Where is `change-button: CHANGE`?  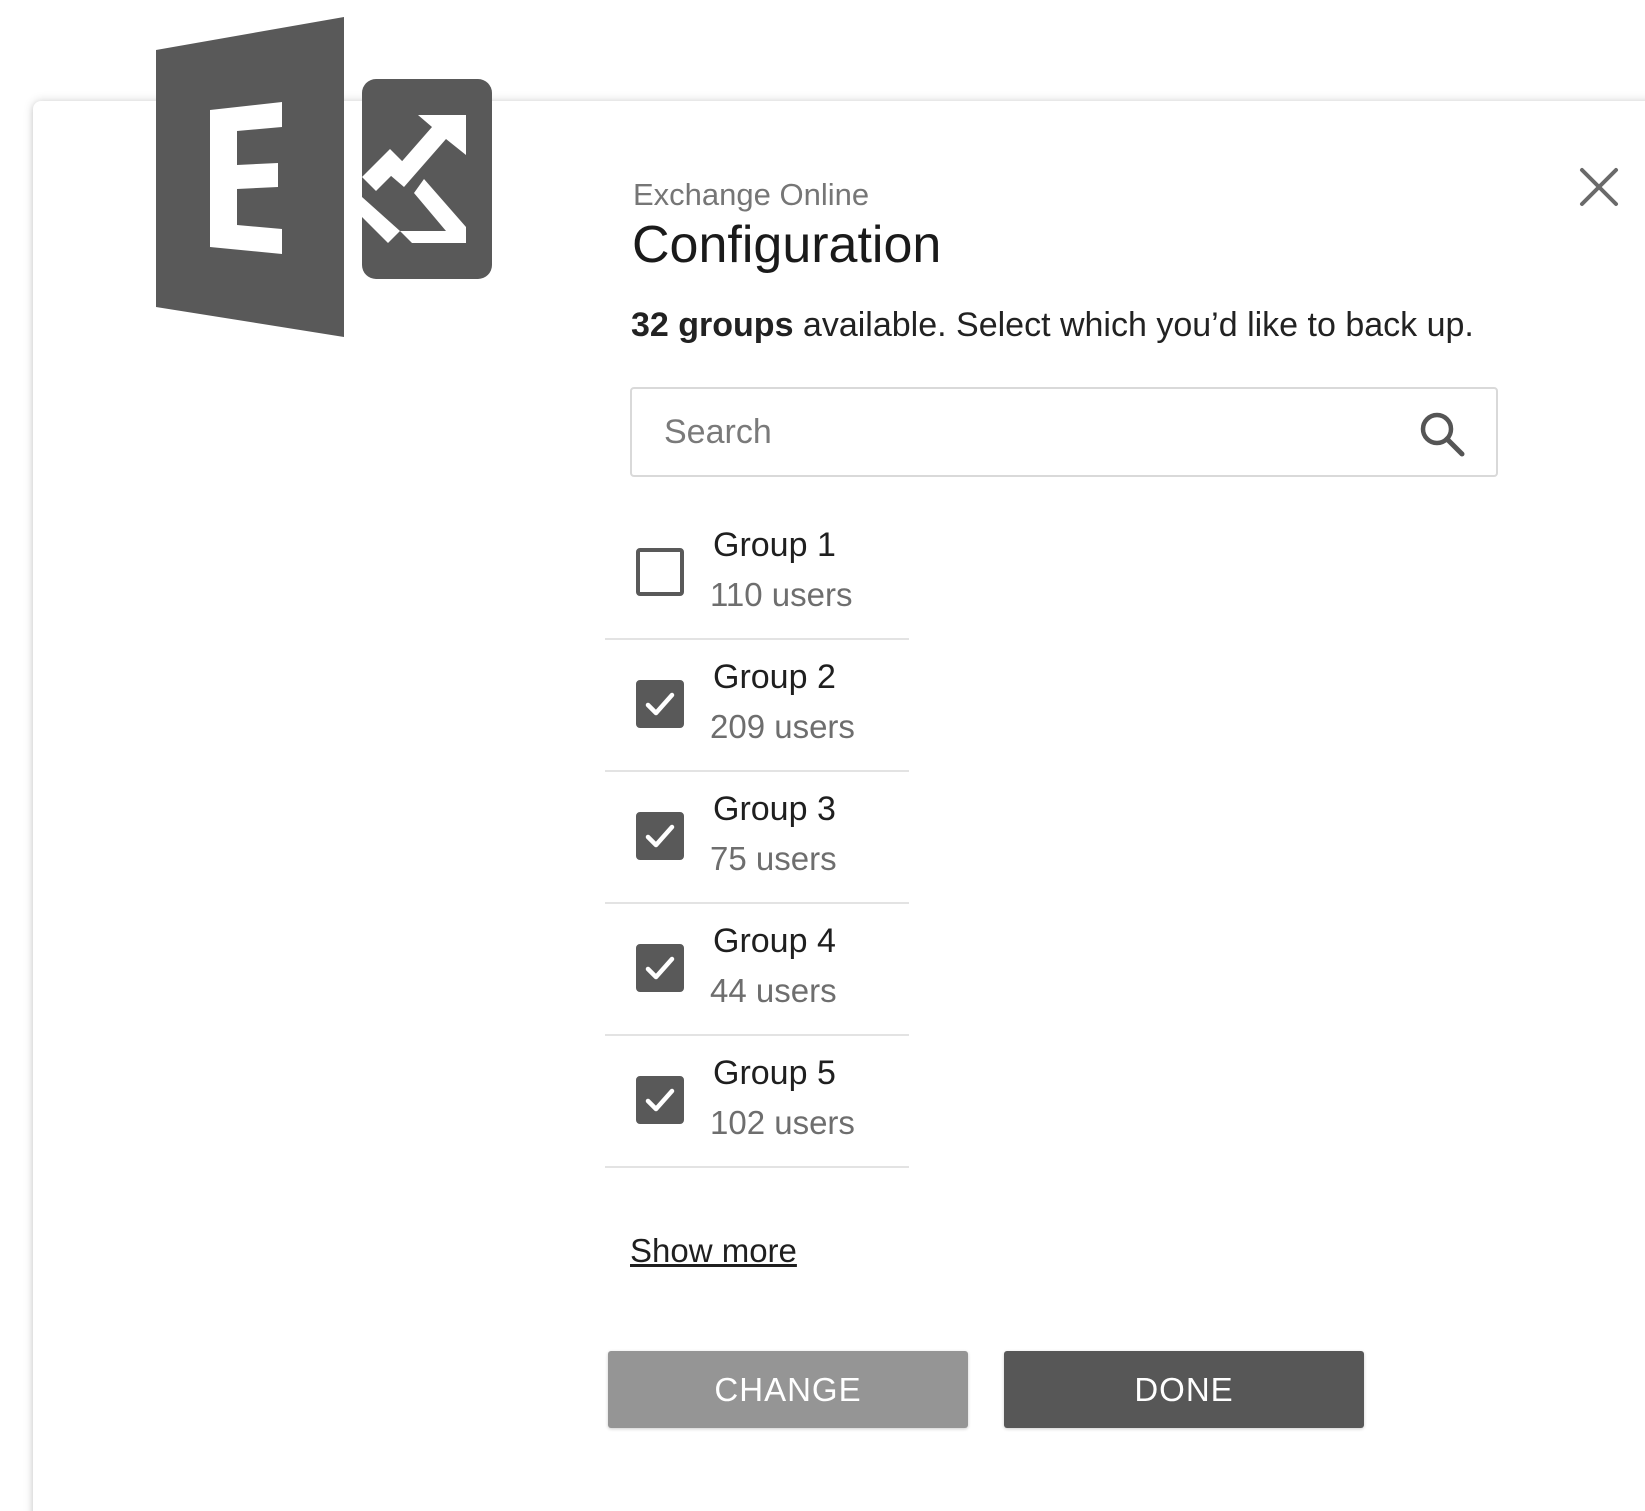 change-button: CHANGE is located at coordinates (788, 1389).